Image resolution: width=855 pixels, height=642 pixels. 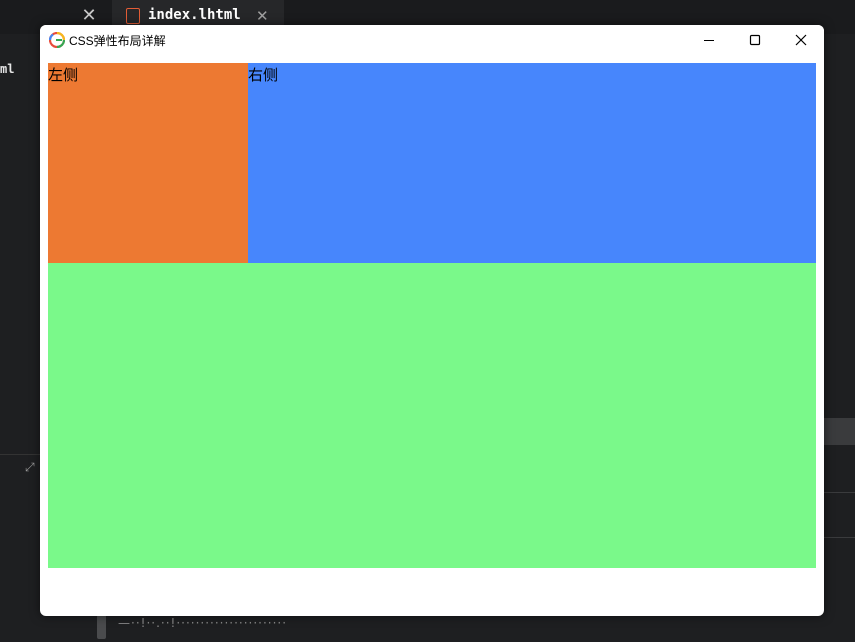 I want to click on maximize-button, so click(x=755, y=40).